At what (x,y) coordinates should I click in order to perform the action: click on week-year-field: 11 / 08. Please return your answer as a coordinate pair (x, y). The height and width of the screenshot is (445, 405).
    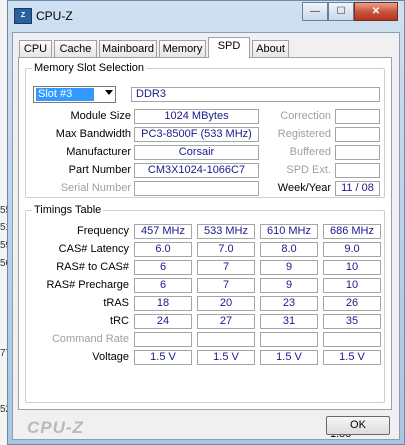
    Looking at the image, I should click on (357, 188).